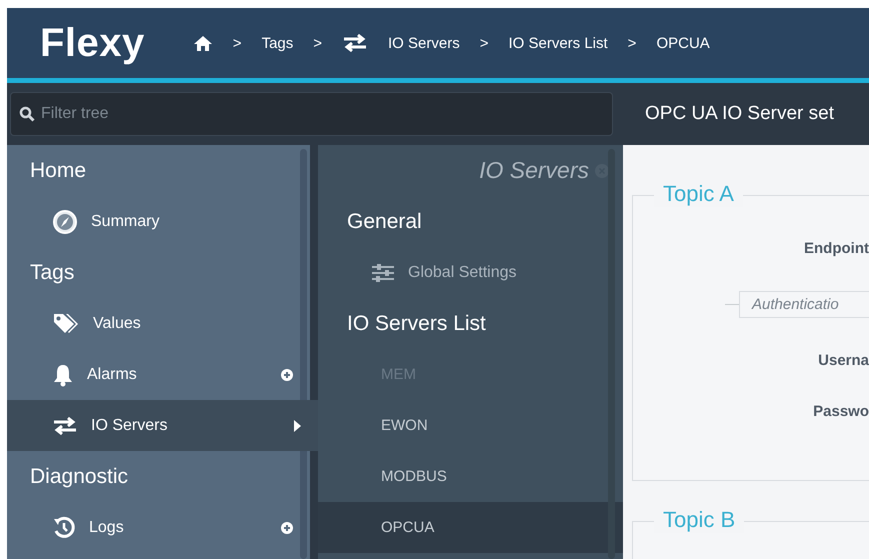 This screenshot has width=869, height=559. Describe the element at coordinates (64, 528) in the screenshot. I see `history-icon` at that location.